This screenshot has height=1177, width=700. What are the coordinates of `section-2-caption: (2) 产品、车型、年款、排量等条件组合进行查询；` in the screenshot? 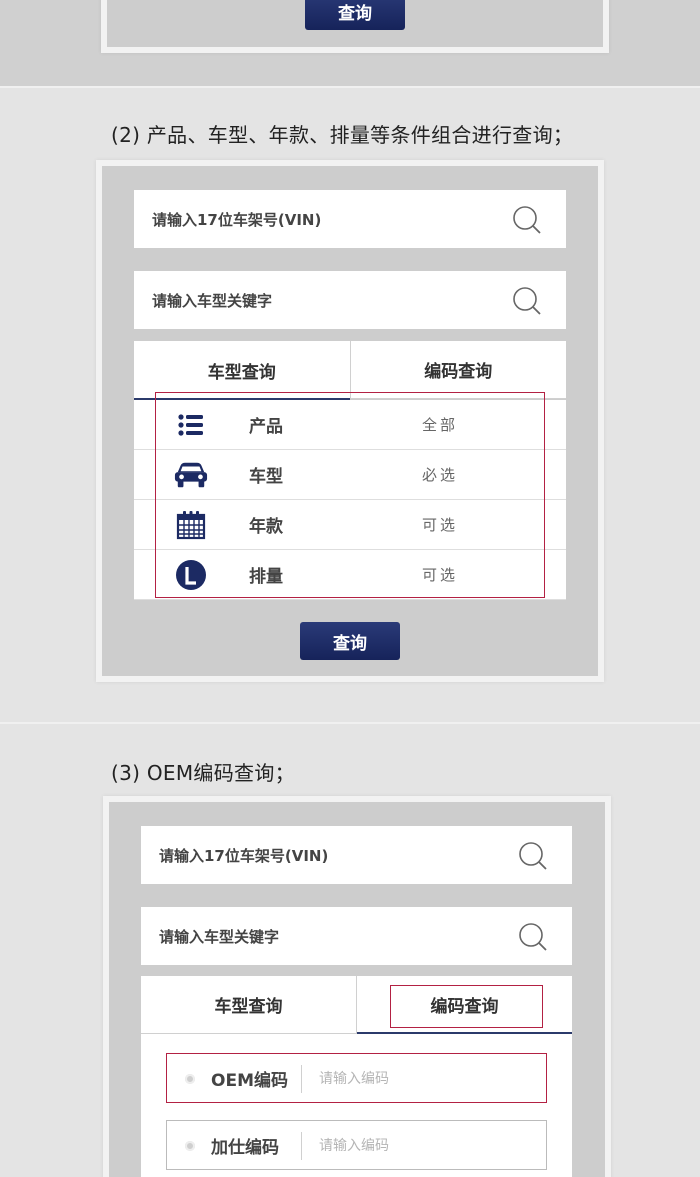 It's located at (342, 135).